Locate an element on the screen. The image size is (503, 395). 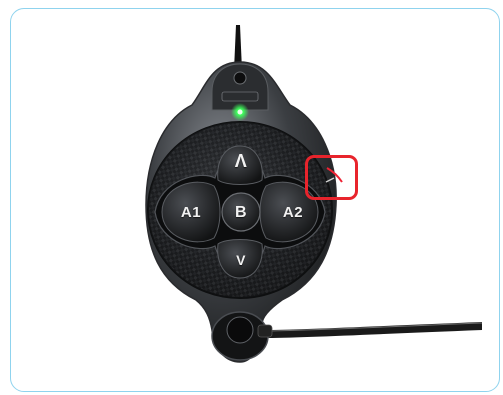
a2-button-label: A2 is located at coordinates (293, 212).